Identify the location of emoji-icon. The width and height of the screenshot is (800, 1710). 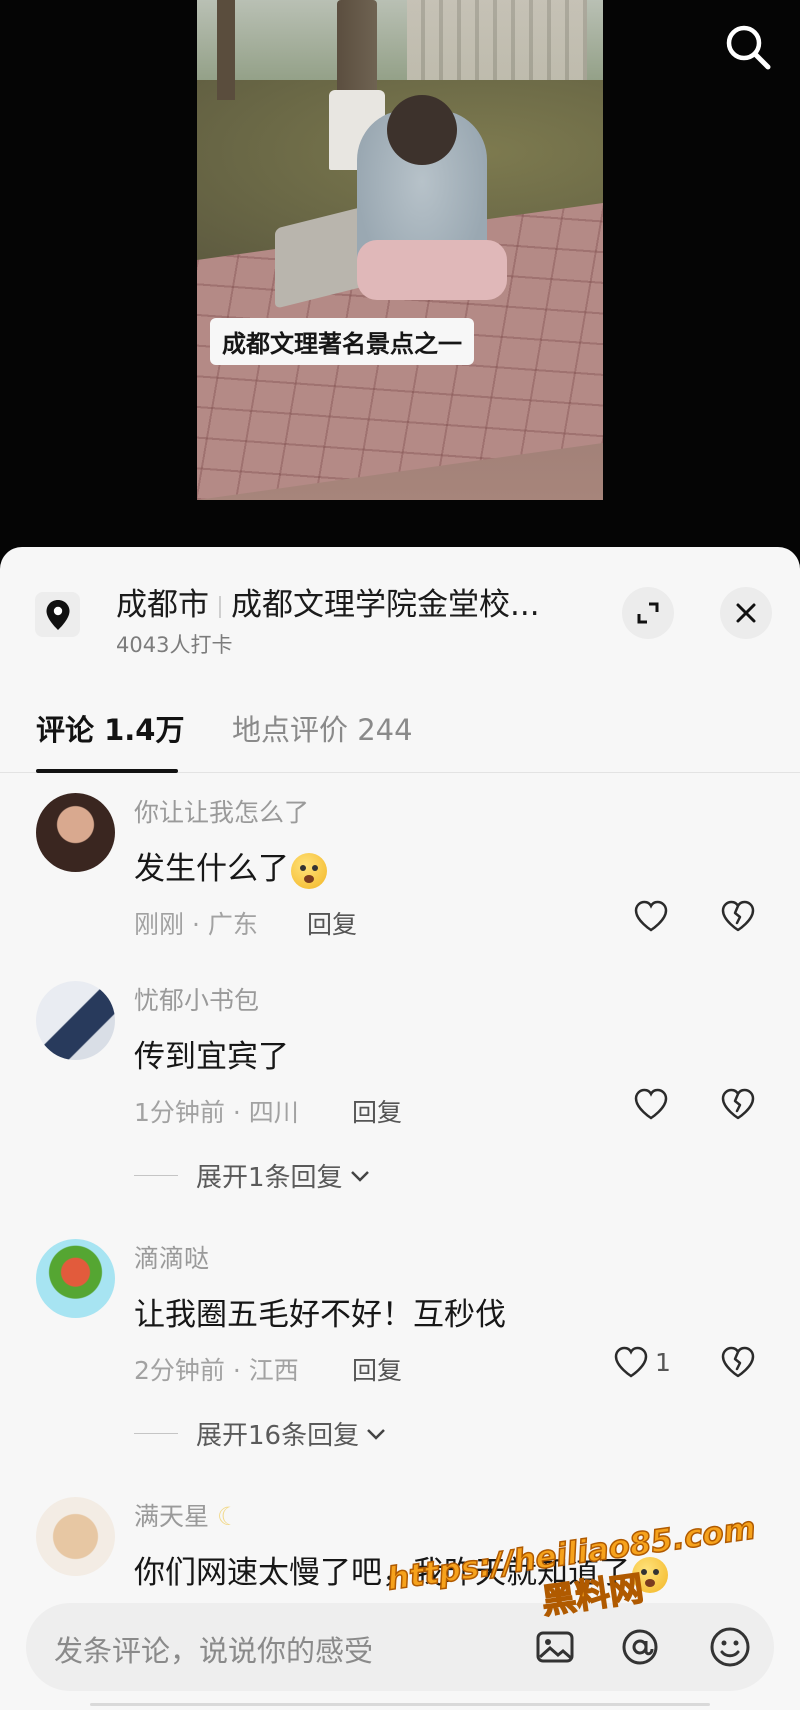
(730, 1647).